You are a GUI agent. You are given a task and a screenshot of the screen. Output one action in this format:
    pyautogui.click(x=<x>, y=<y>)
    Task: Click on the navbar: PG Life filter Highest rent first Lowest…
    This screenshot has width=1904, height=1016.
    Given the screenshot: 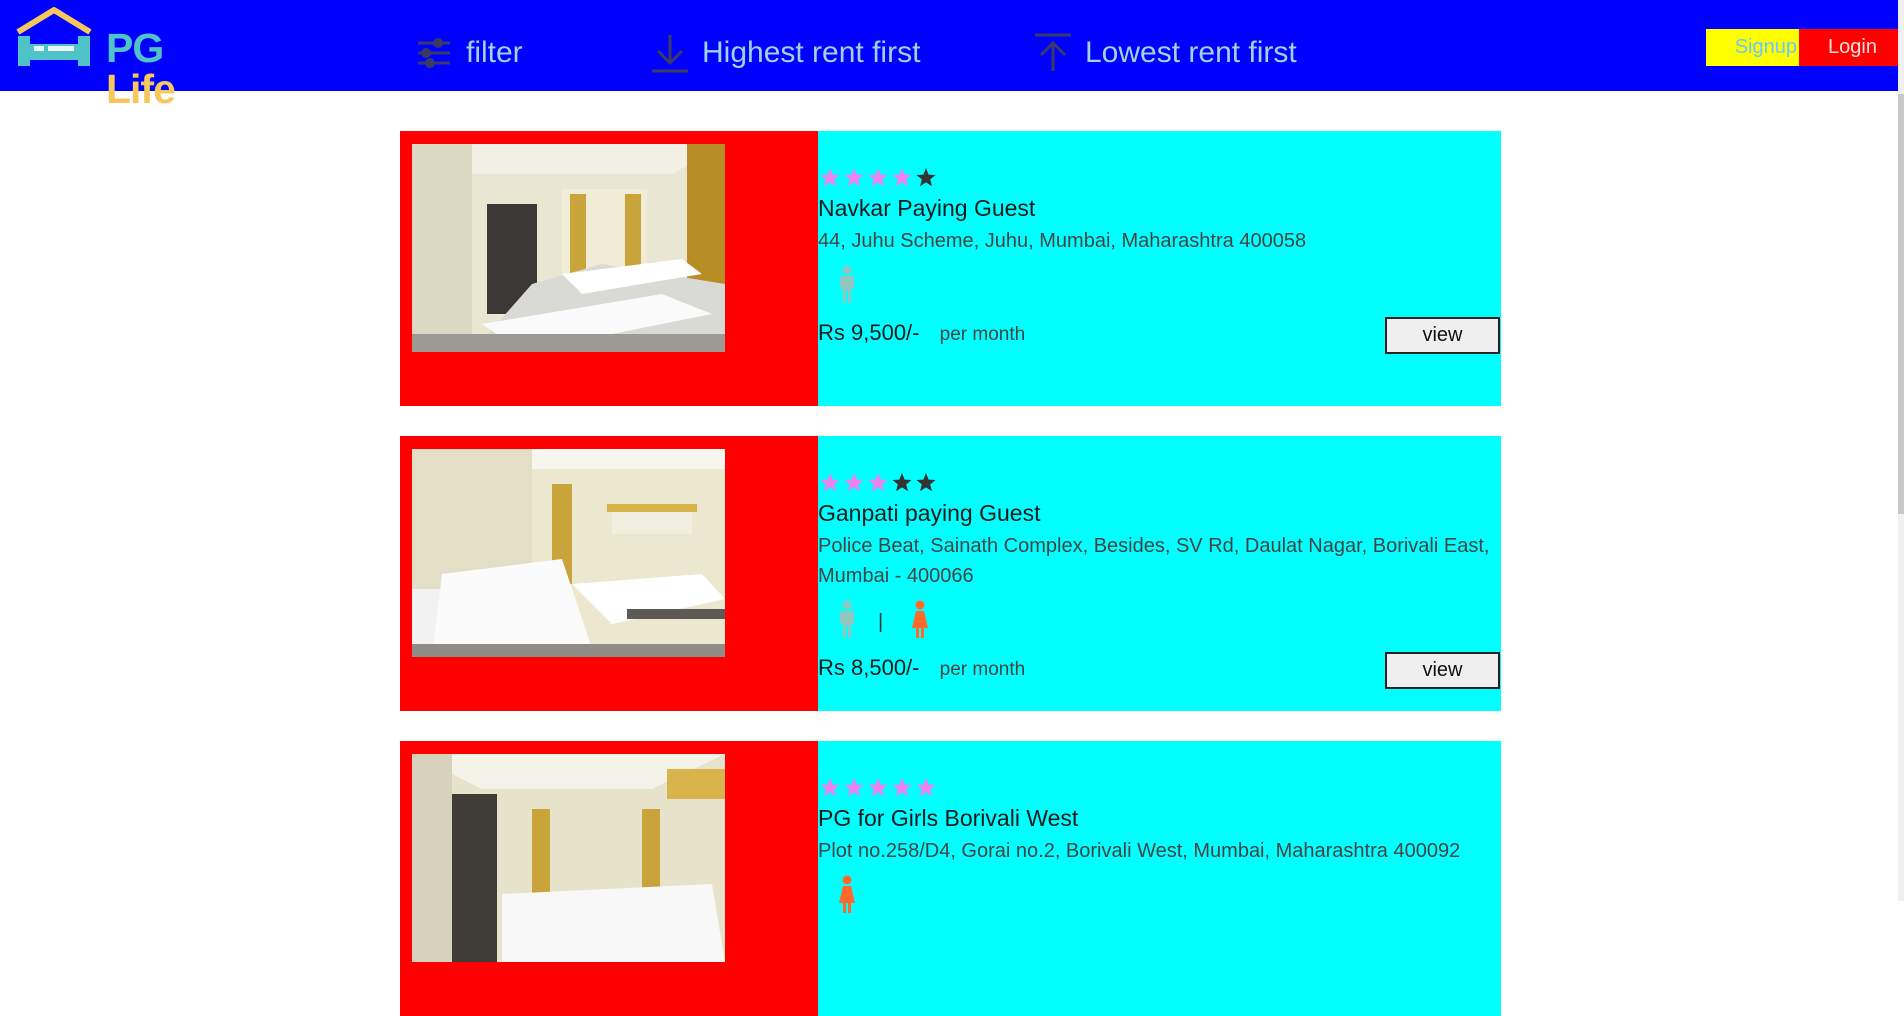 What is the action you would take?
    pyautogui.click(x=952, y=55)
    